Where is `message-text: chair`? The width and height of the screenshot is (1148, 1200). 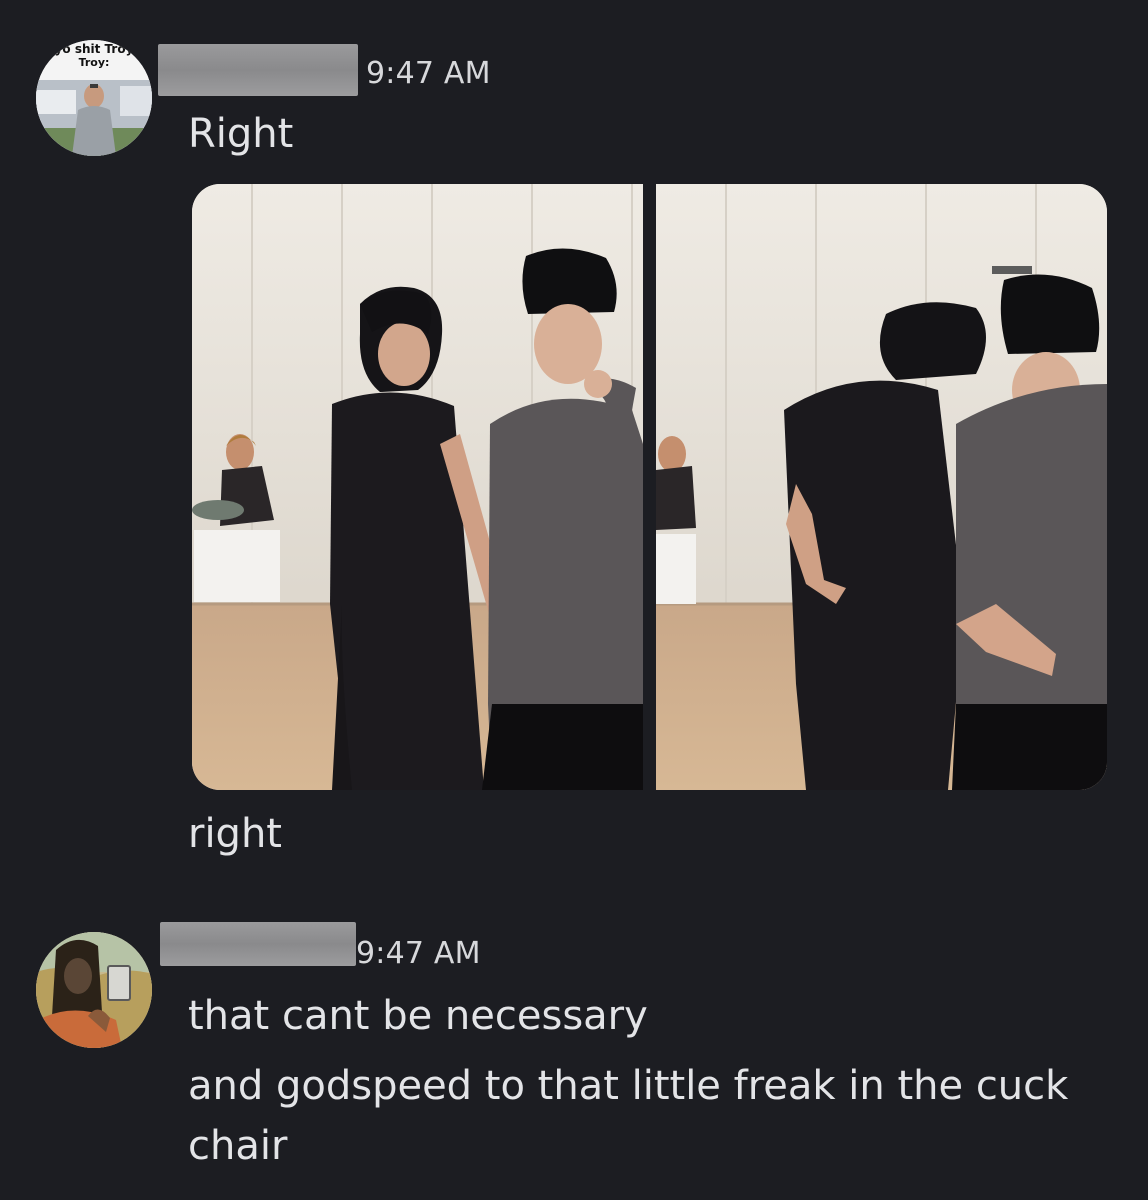
message-text: chair is located at coordinates (238, 1146).